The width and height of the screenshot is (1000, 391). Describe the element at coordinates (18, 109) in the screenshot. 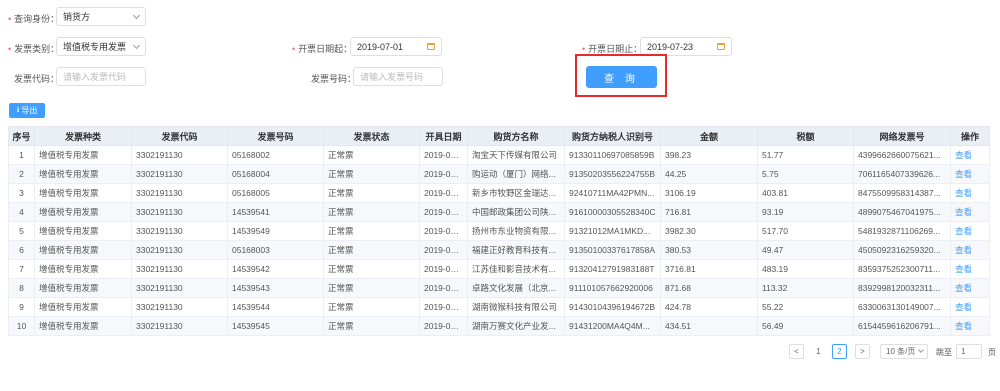

I see `download-icon: ⭳` at that location.